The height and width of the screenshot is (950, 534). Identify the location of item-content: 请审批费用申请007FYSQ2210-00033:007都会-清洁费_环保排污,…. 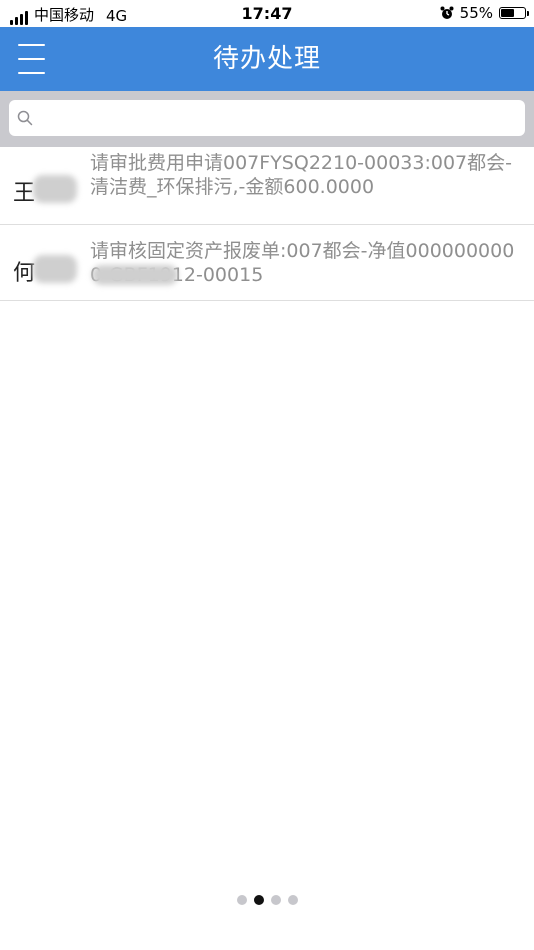
(301, 175).